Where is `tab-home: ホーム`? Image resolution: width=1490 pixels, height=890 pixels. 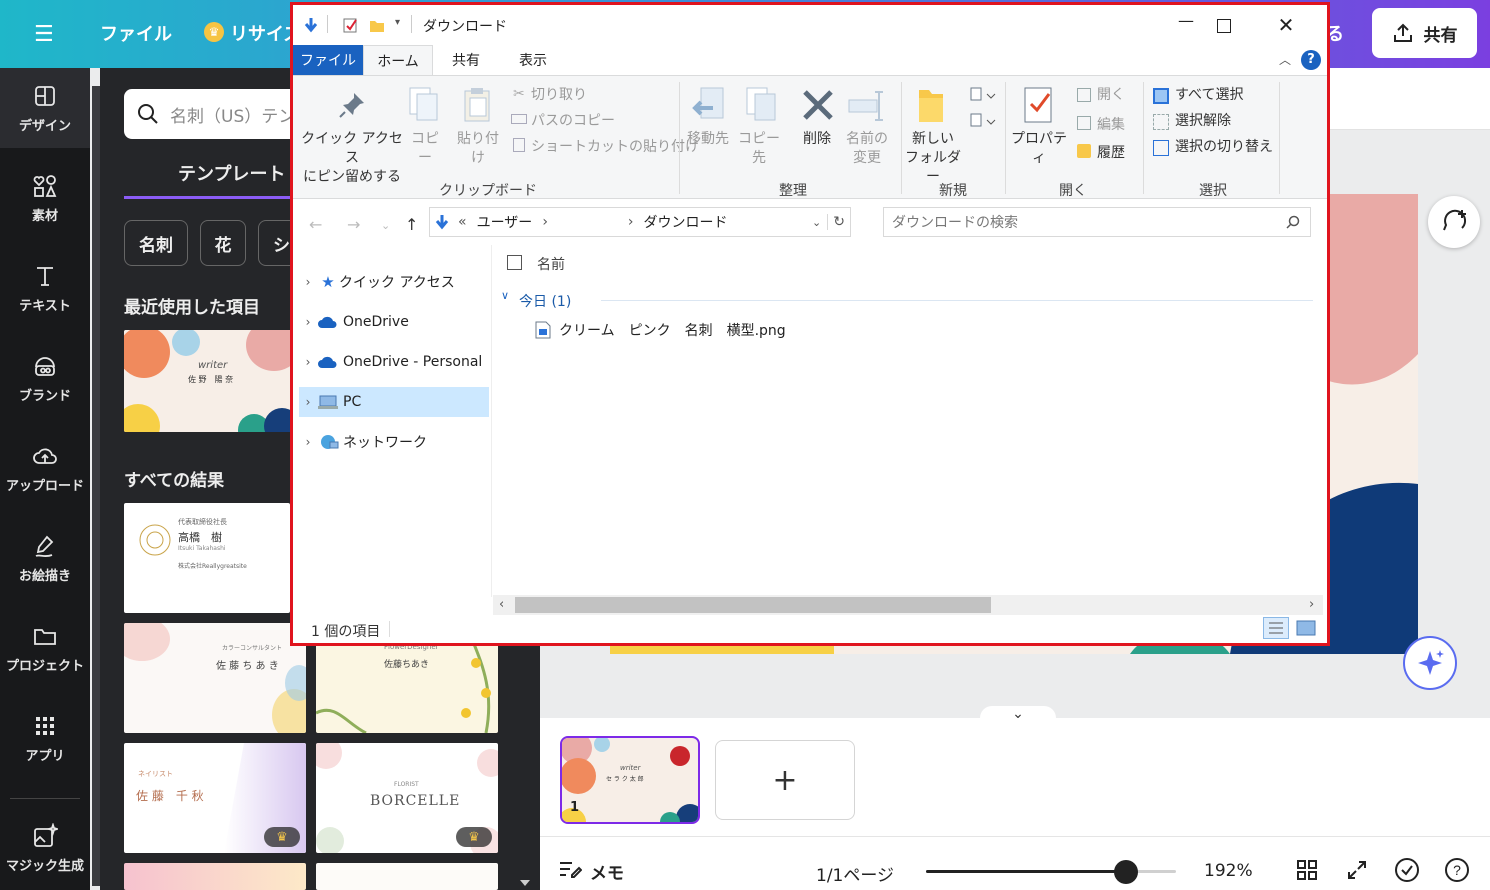 tab-home: ホーム is located at coordinates (398, 60).